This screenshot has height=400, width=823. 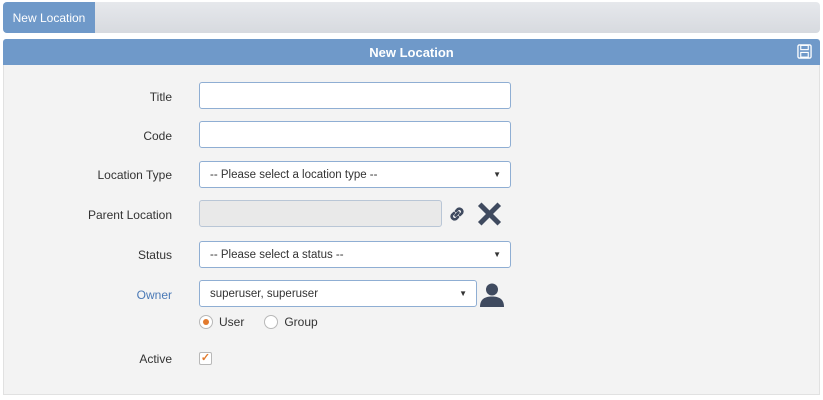 What do you see at coordinates (355, 134) in the screenshot?
I see `code-input` at bounding box center [355, 134].